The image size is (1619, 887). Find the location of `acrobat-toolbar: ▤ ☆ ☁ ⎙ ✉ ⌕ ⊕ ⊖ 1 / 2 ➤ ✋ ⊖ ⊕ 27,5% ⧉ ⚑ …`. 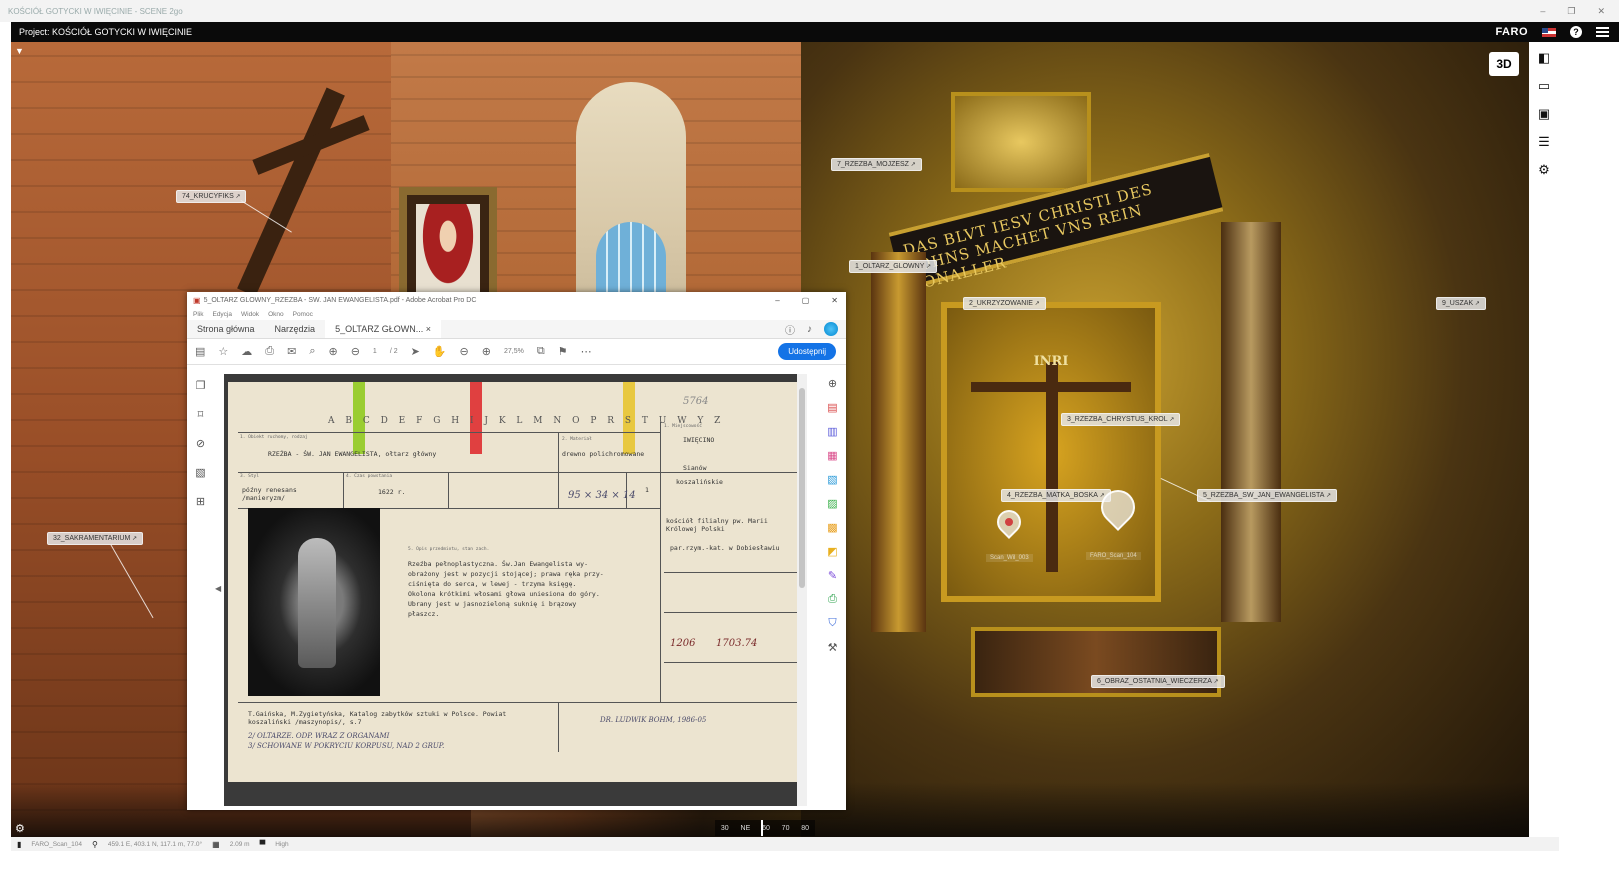

acrobat-toolbar: ▤ ☆ ☁ ⎙ ✉ ⌕ ⊕ ⊖ 1 / 2 ➤ ✋ ⊖ ⊕ 27,5% ⧉ ⚑ … is located at coordinates (516, 352).